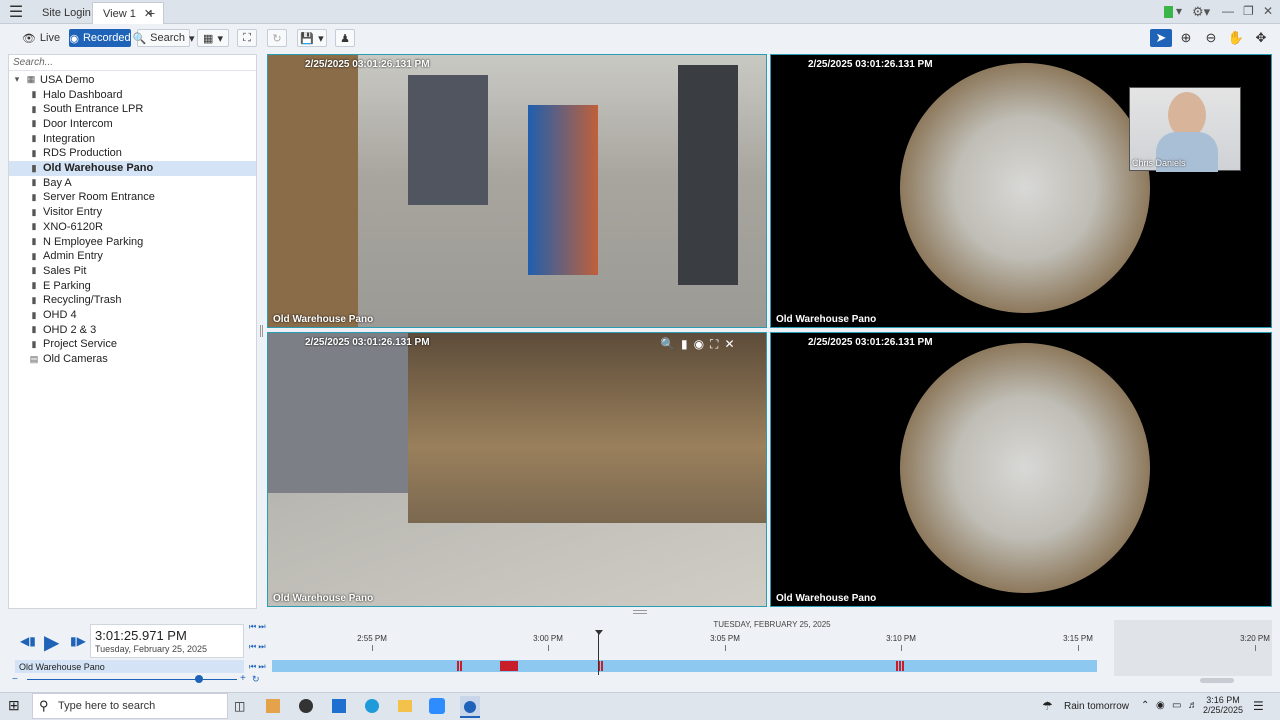  What do you see at coordinates (261, 331) in the screenshot?
I see `splitter-handle` at bounding box center [261, 331].